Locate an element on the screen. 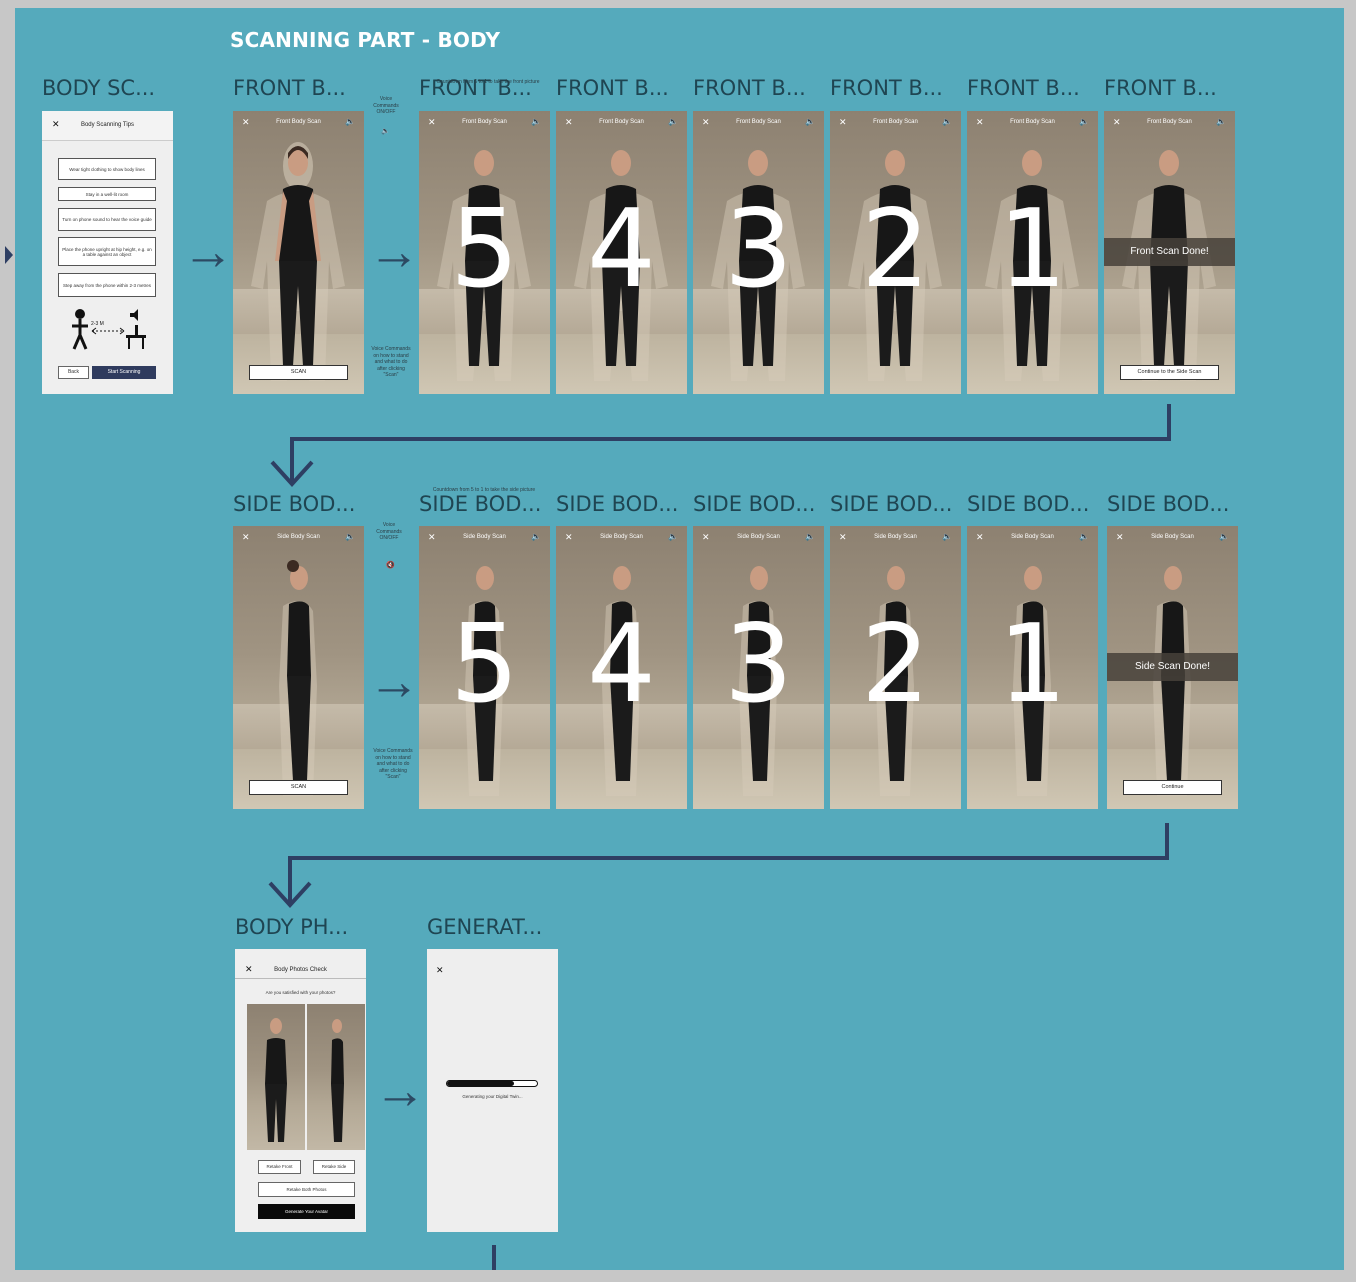  tips-header: ✕ Body Scanning Tips is located at coordinates (107, 126).